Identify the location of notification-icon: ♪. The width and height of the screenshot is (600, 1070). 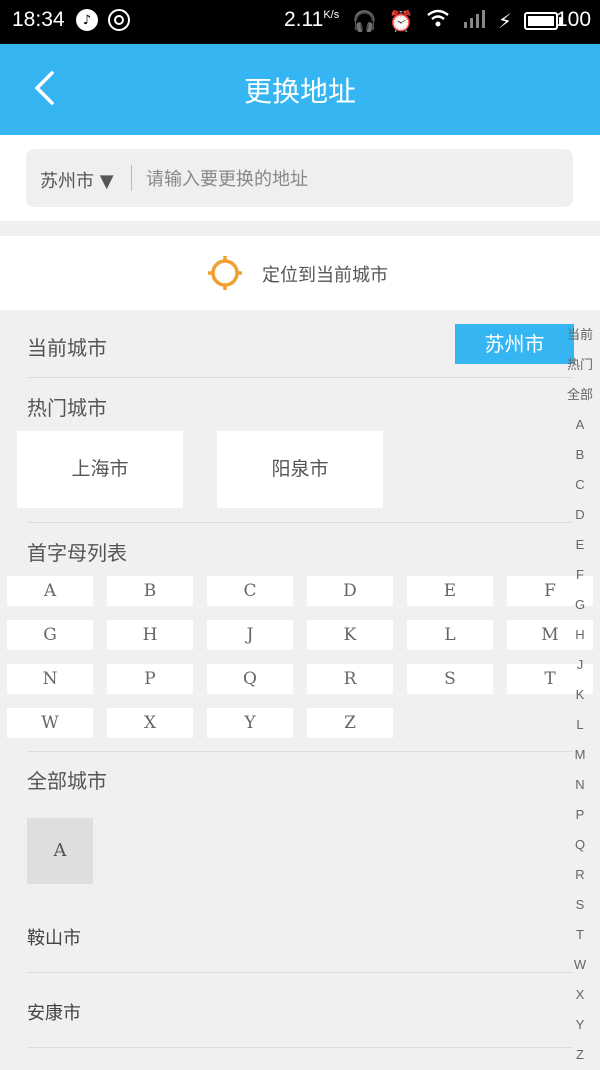
(87, 20).